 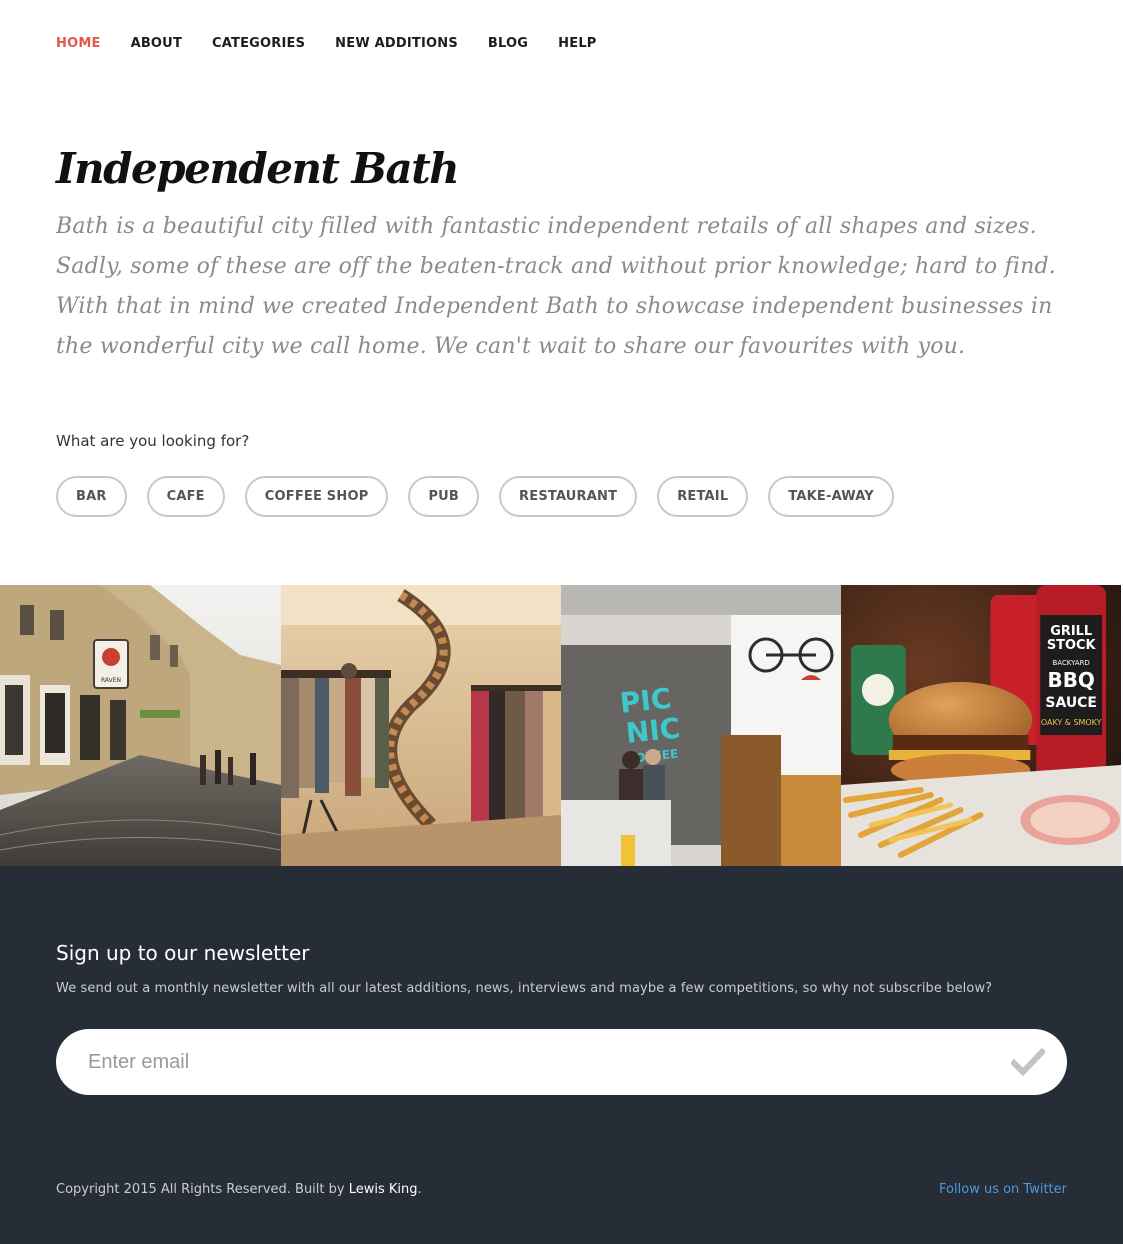 I want to click on nav-about: ABOUT, so click(x=156, y=44).